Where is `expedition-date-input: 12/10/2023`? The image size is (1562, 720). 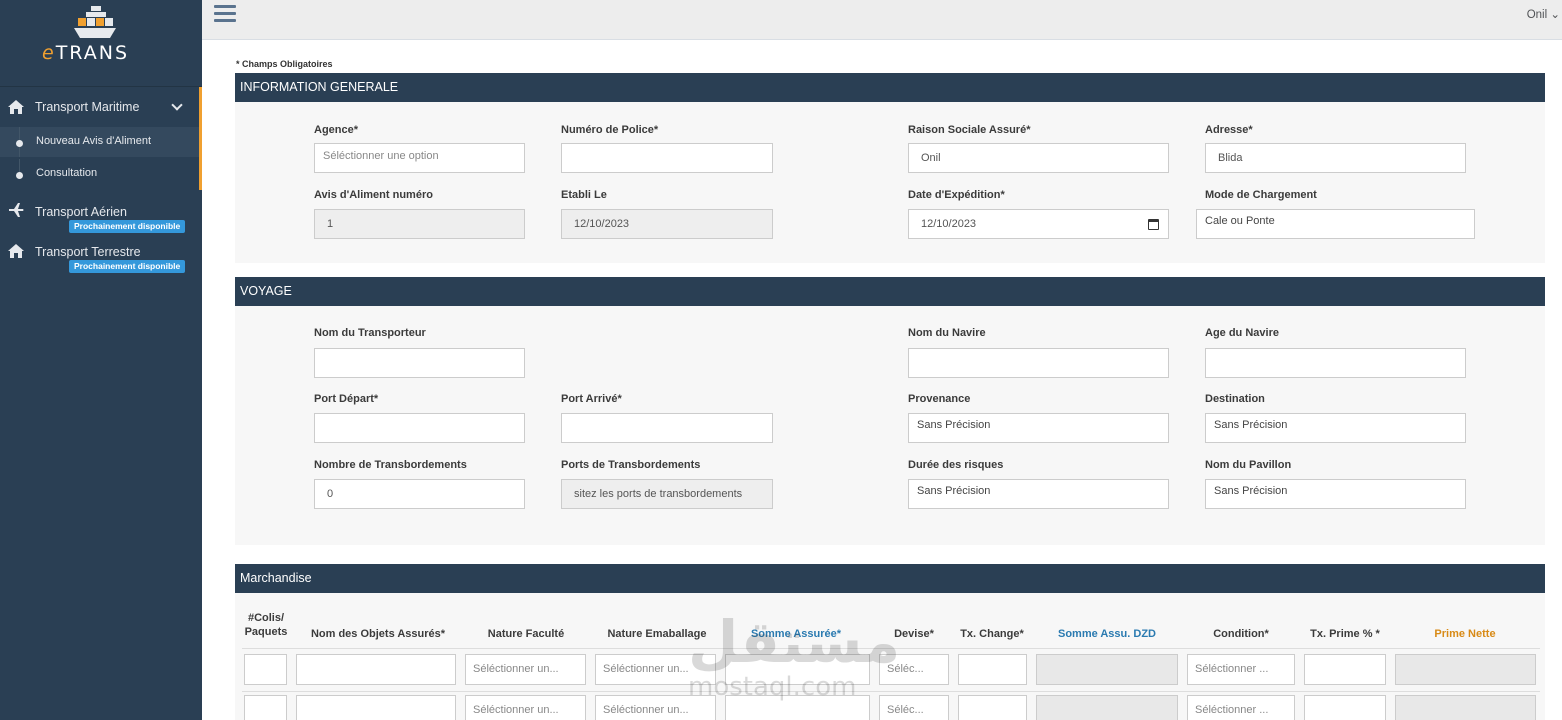
expedition-date-input: 12/10/2023 is located at coordinates (1038, 224).